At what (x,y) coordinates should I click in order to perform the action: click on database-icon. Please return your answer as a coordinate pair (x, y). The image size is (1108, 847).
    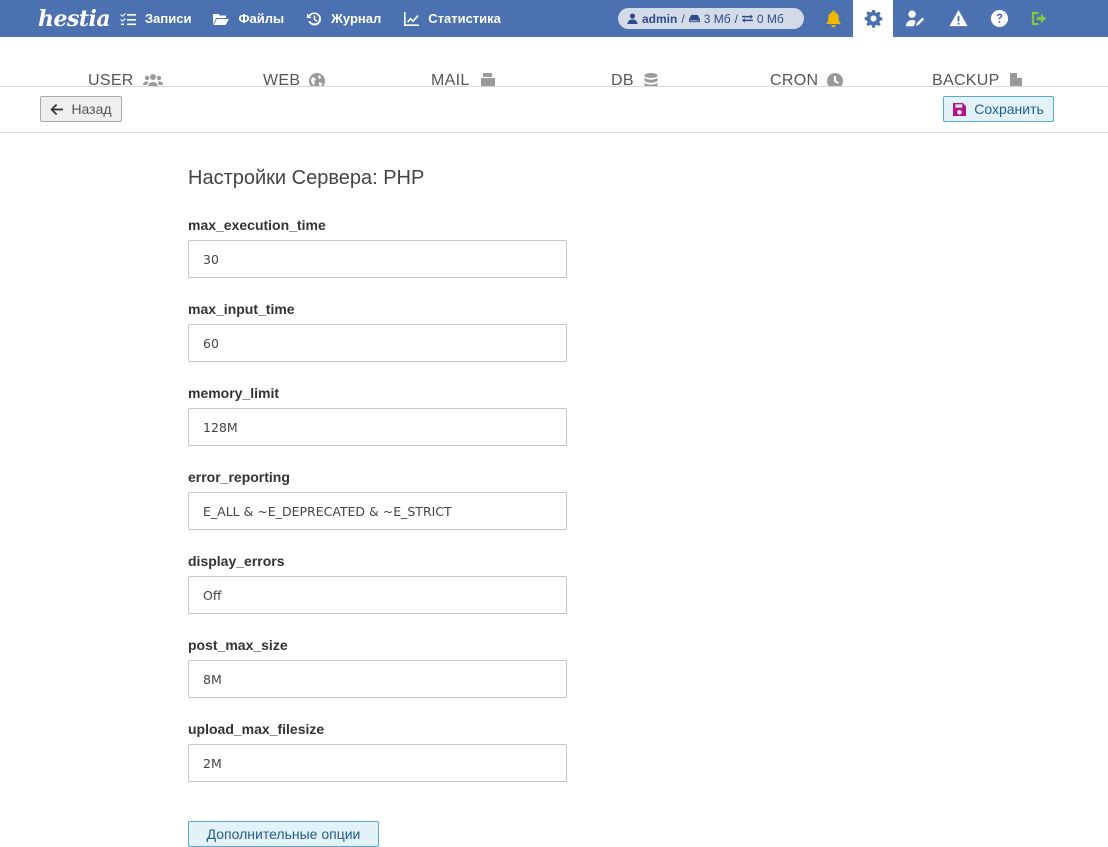
    Looking at the image, I should click on (651, 79).